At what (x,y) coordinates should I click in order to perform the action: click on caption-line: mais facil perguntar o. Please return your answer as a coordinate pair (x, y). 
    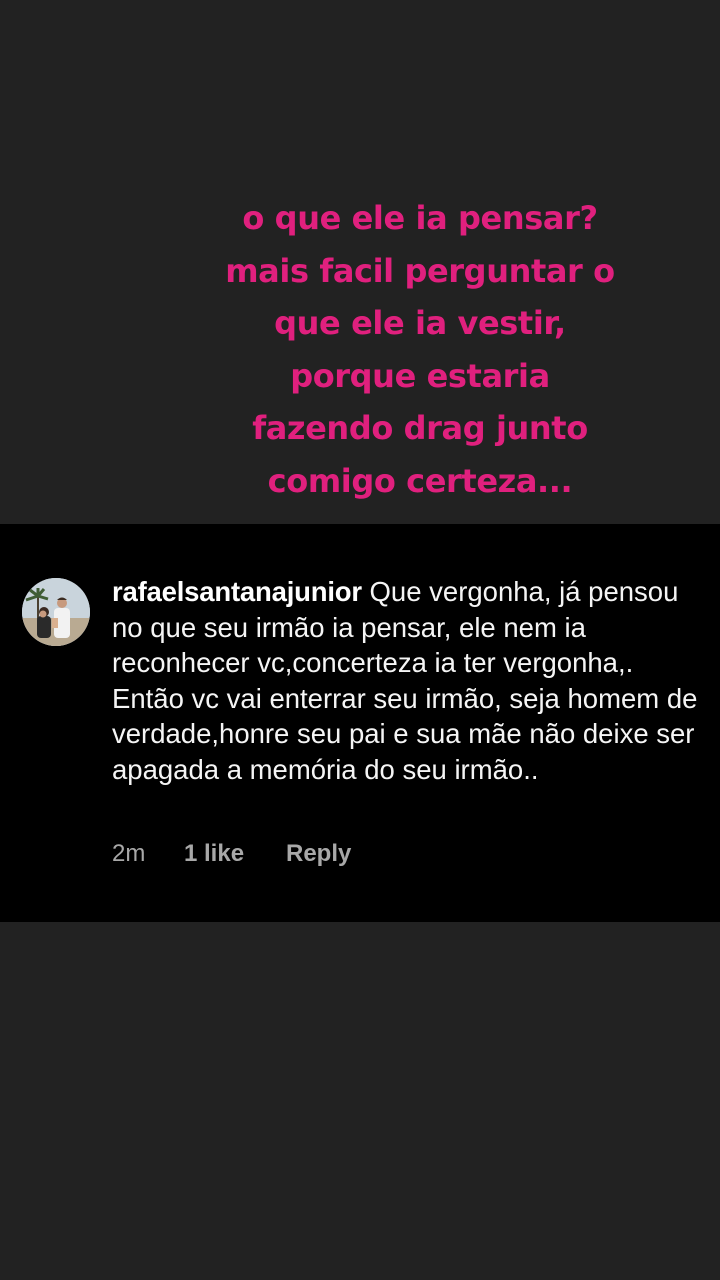
    Looking at the image, I should click on (420, 270).